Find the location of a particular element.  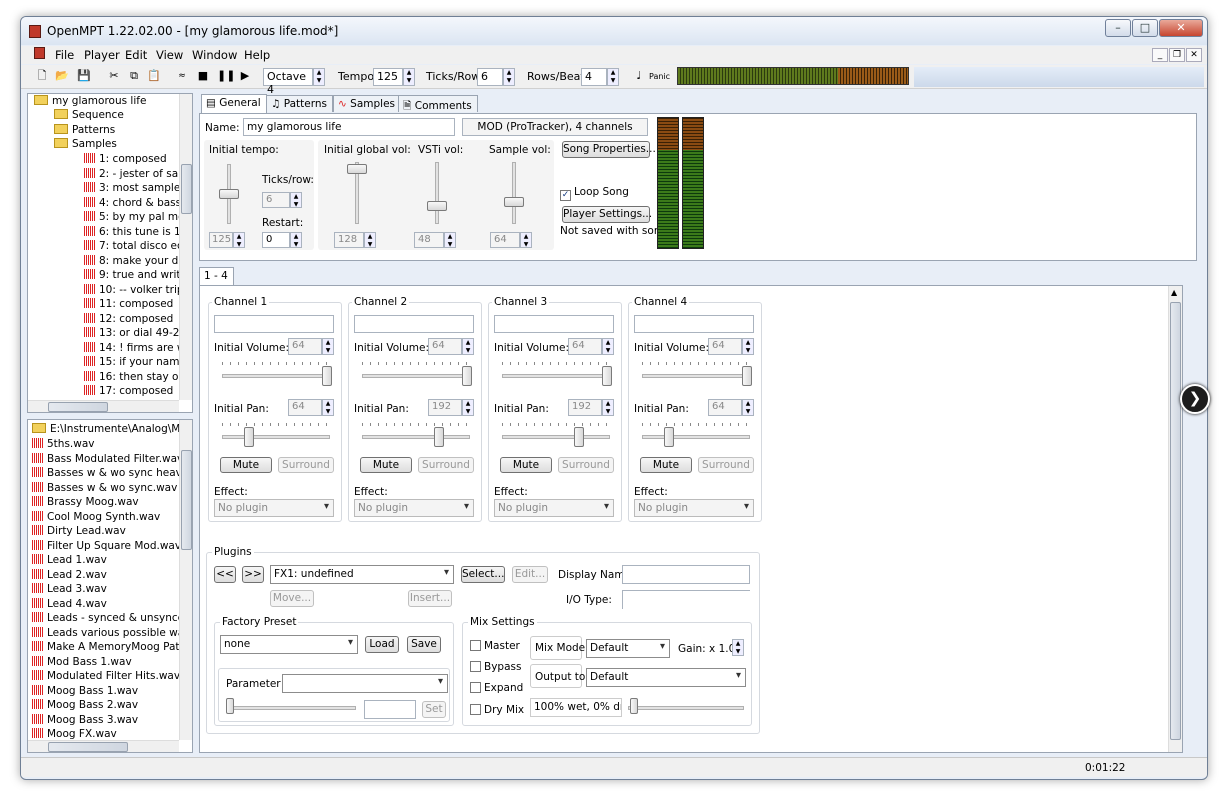

sample-vol-spinner: ▲ ▼ is located at coordinates (526, 240).